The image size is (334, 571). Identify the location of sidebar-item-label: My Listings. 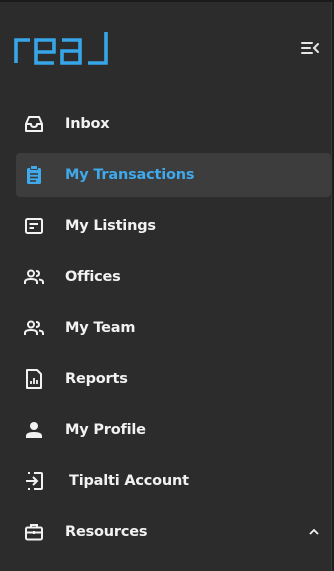
(110, 226).